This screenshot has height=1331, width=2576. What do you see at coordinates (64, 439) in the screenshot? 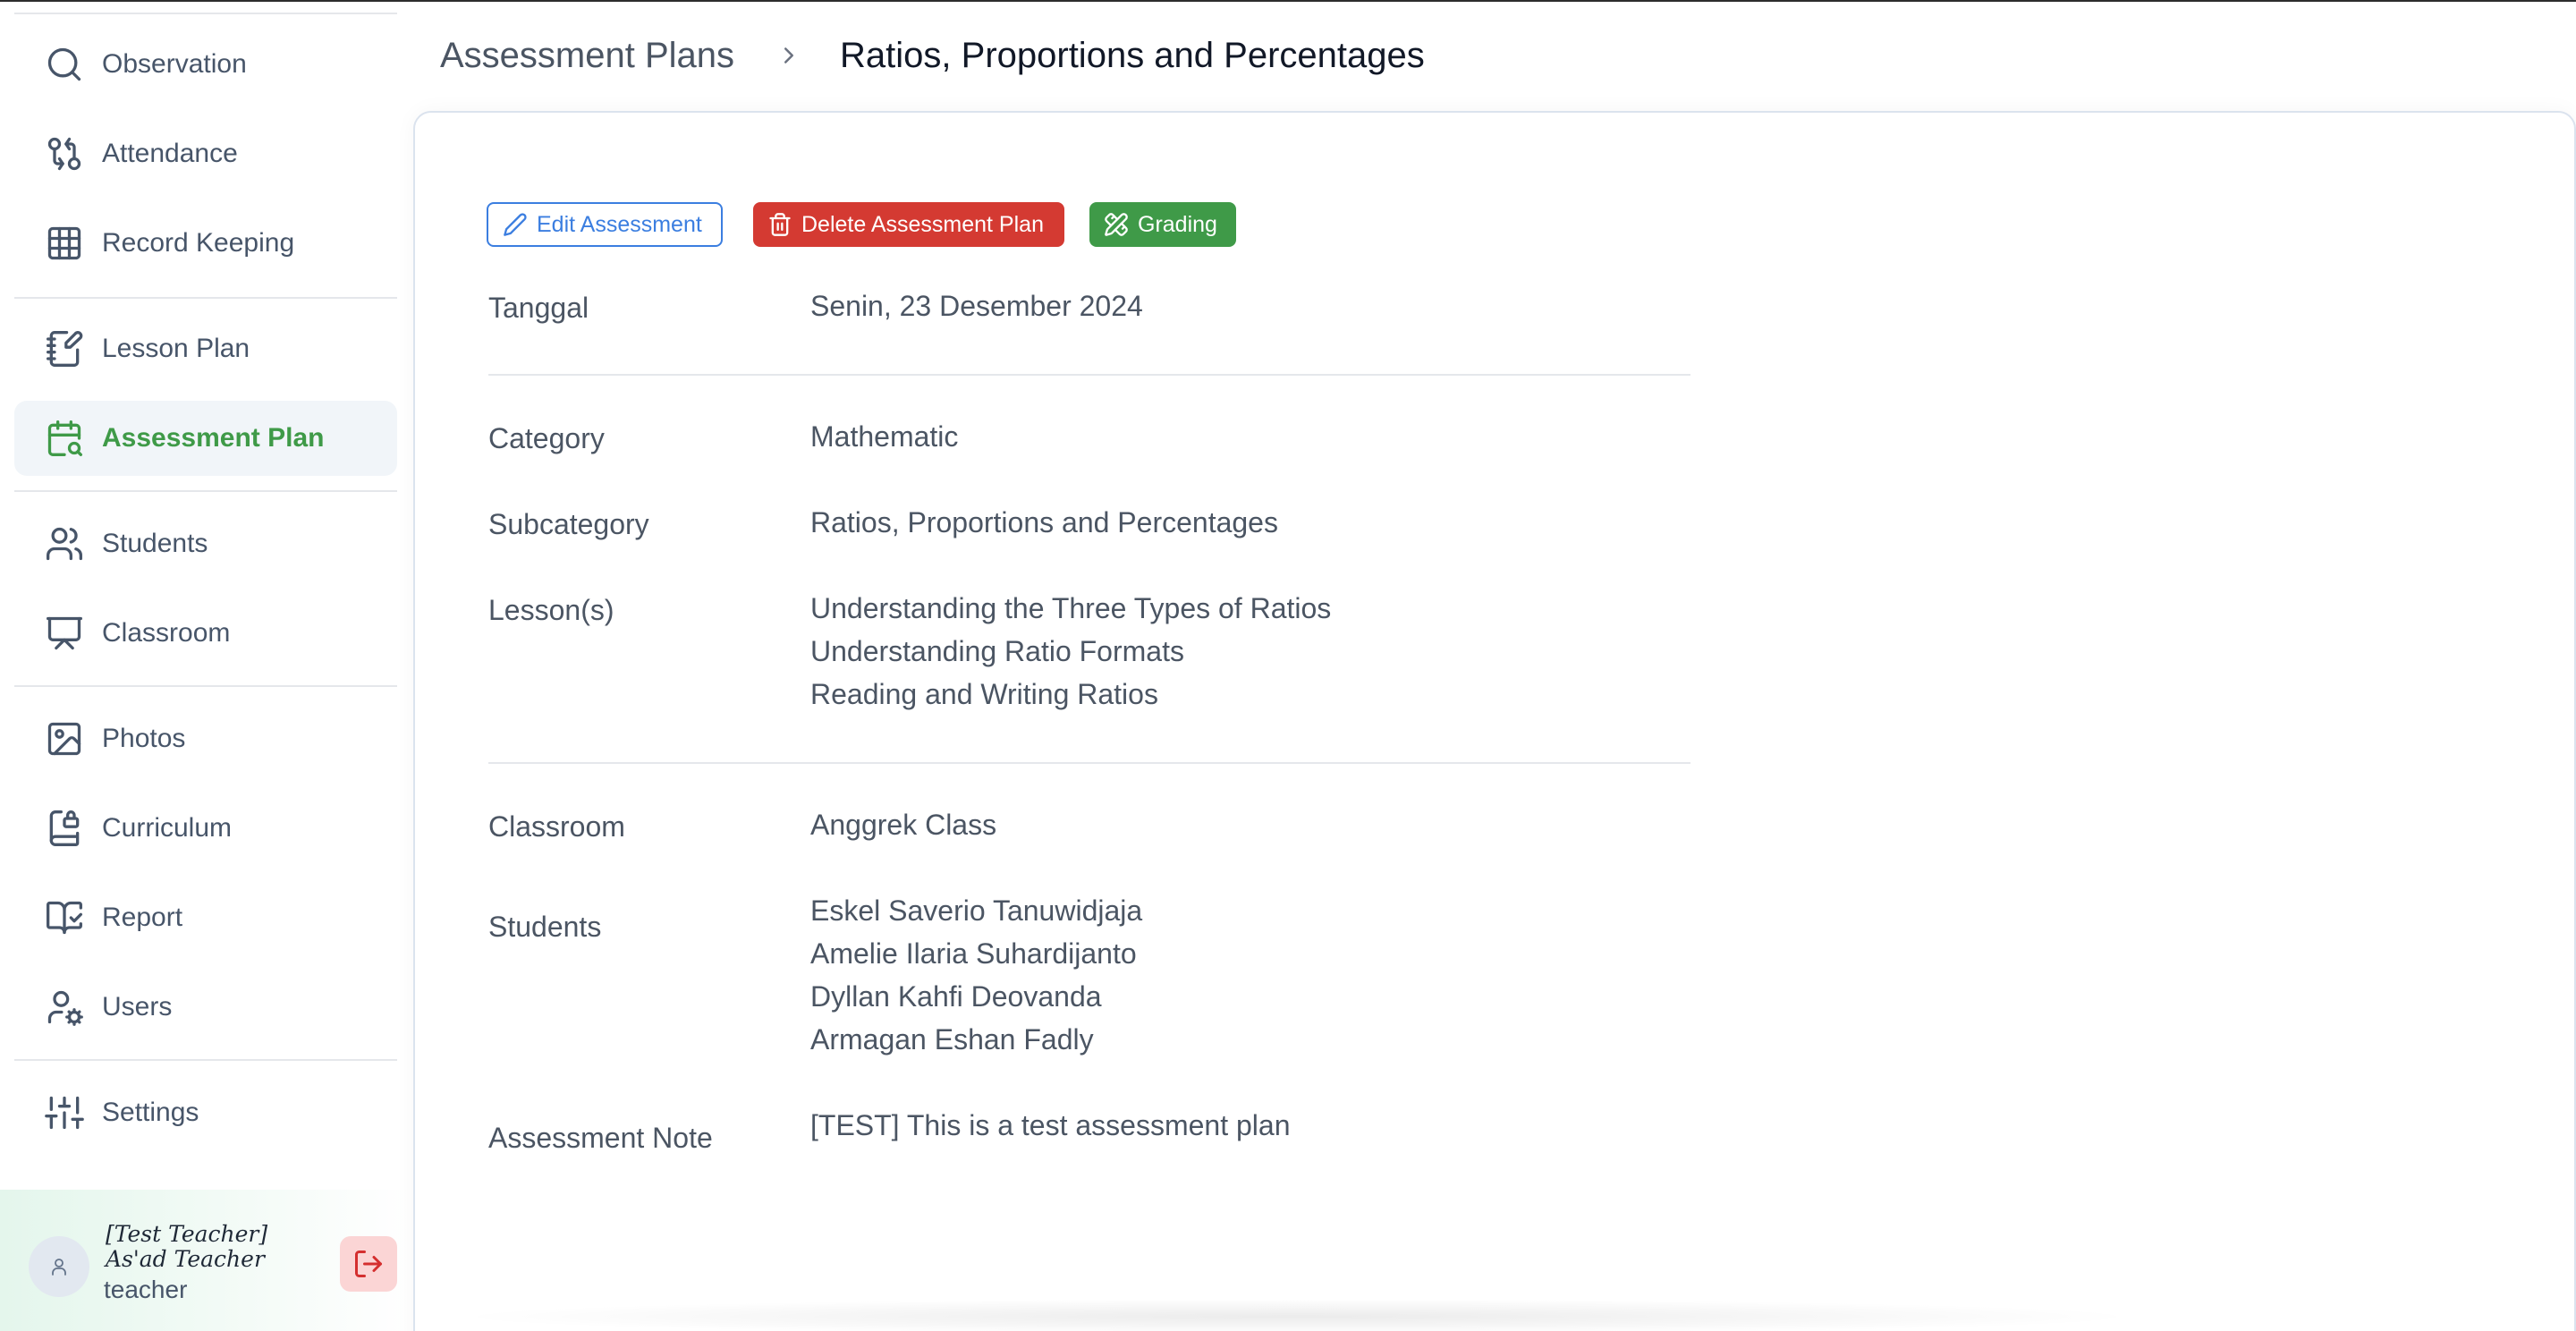
I see `calendar-search-icon` at bounding box center [64, 439].